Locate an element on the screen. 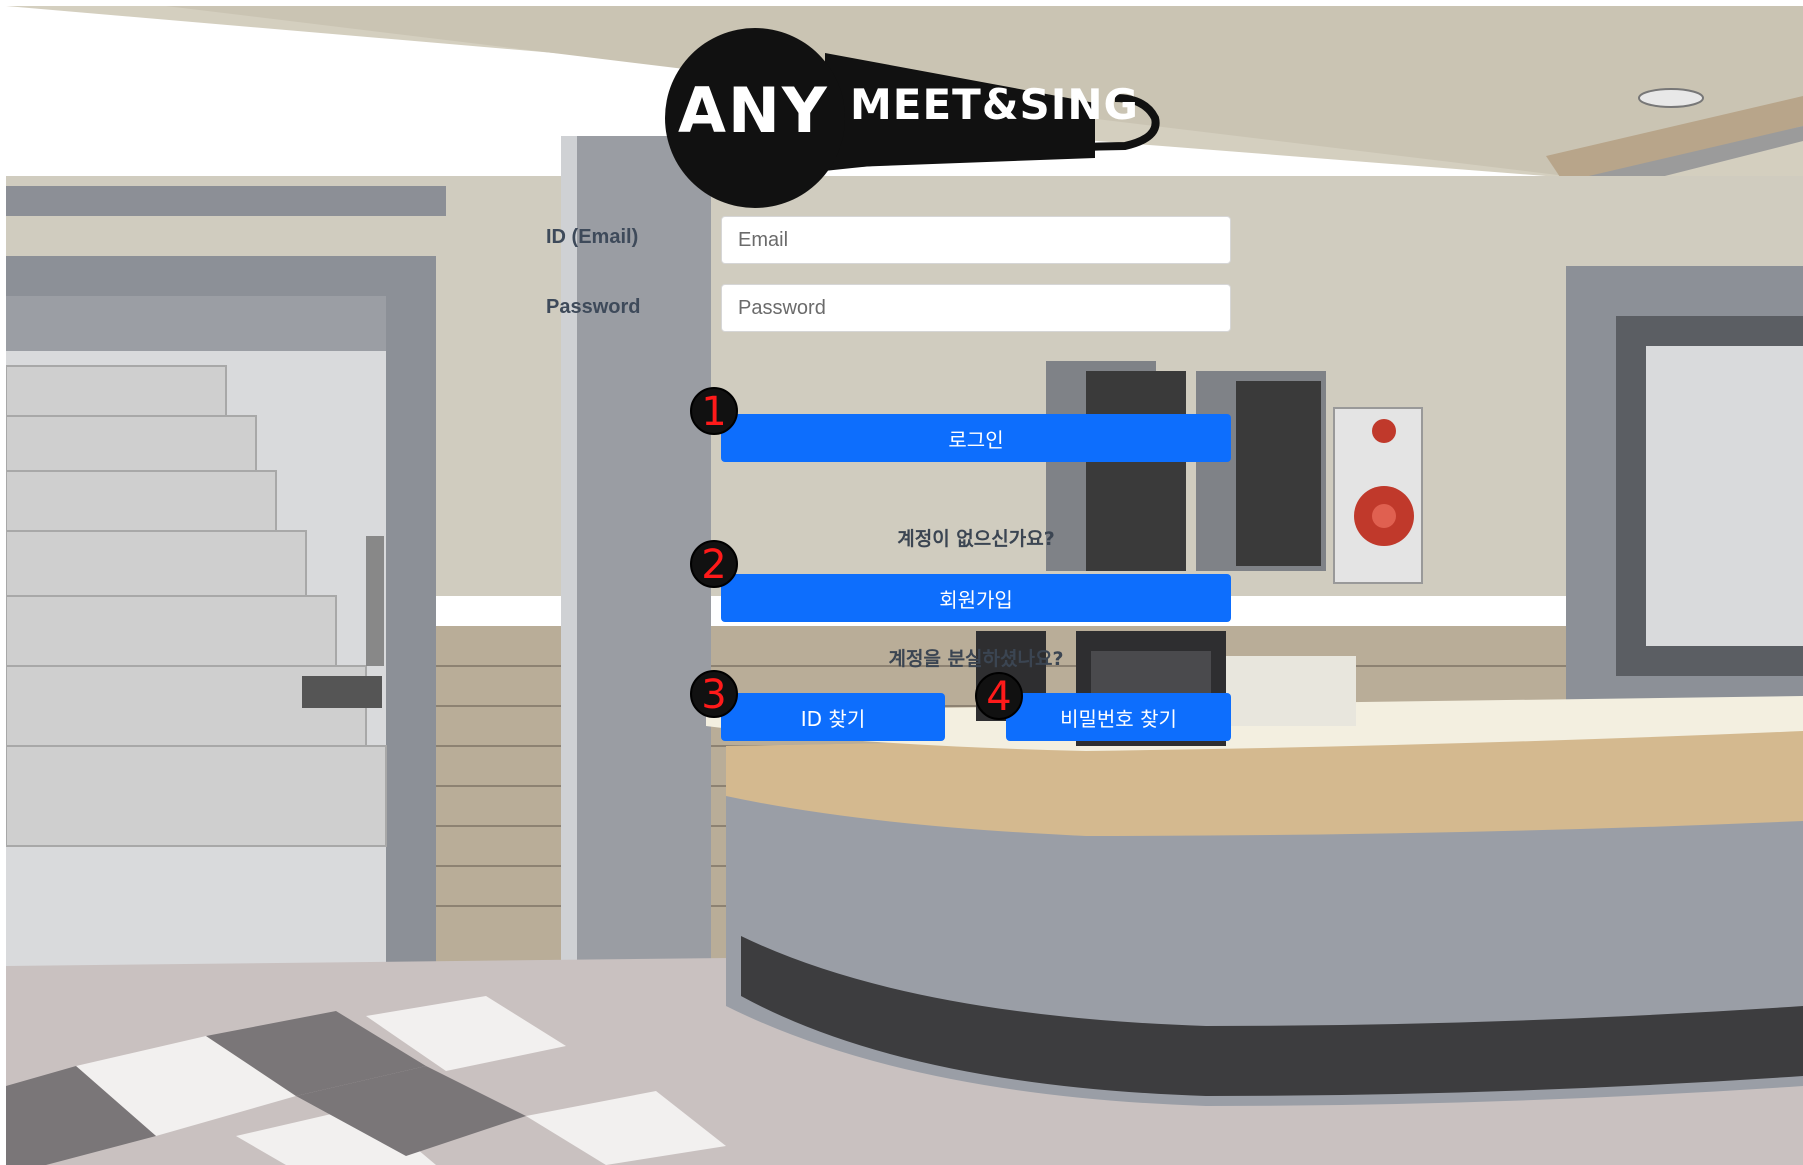 This screenshot has height=1165, width=1803. annotation-badge-3: 3 is located at coordinates (714, 694).